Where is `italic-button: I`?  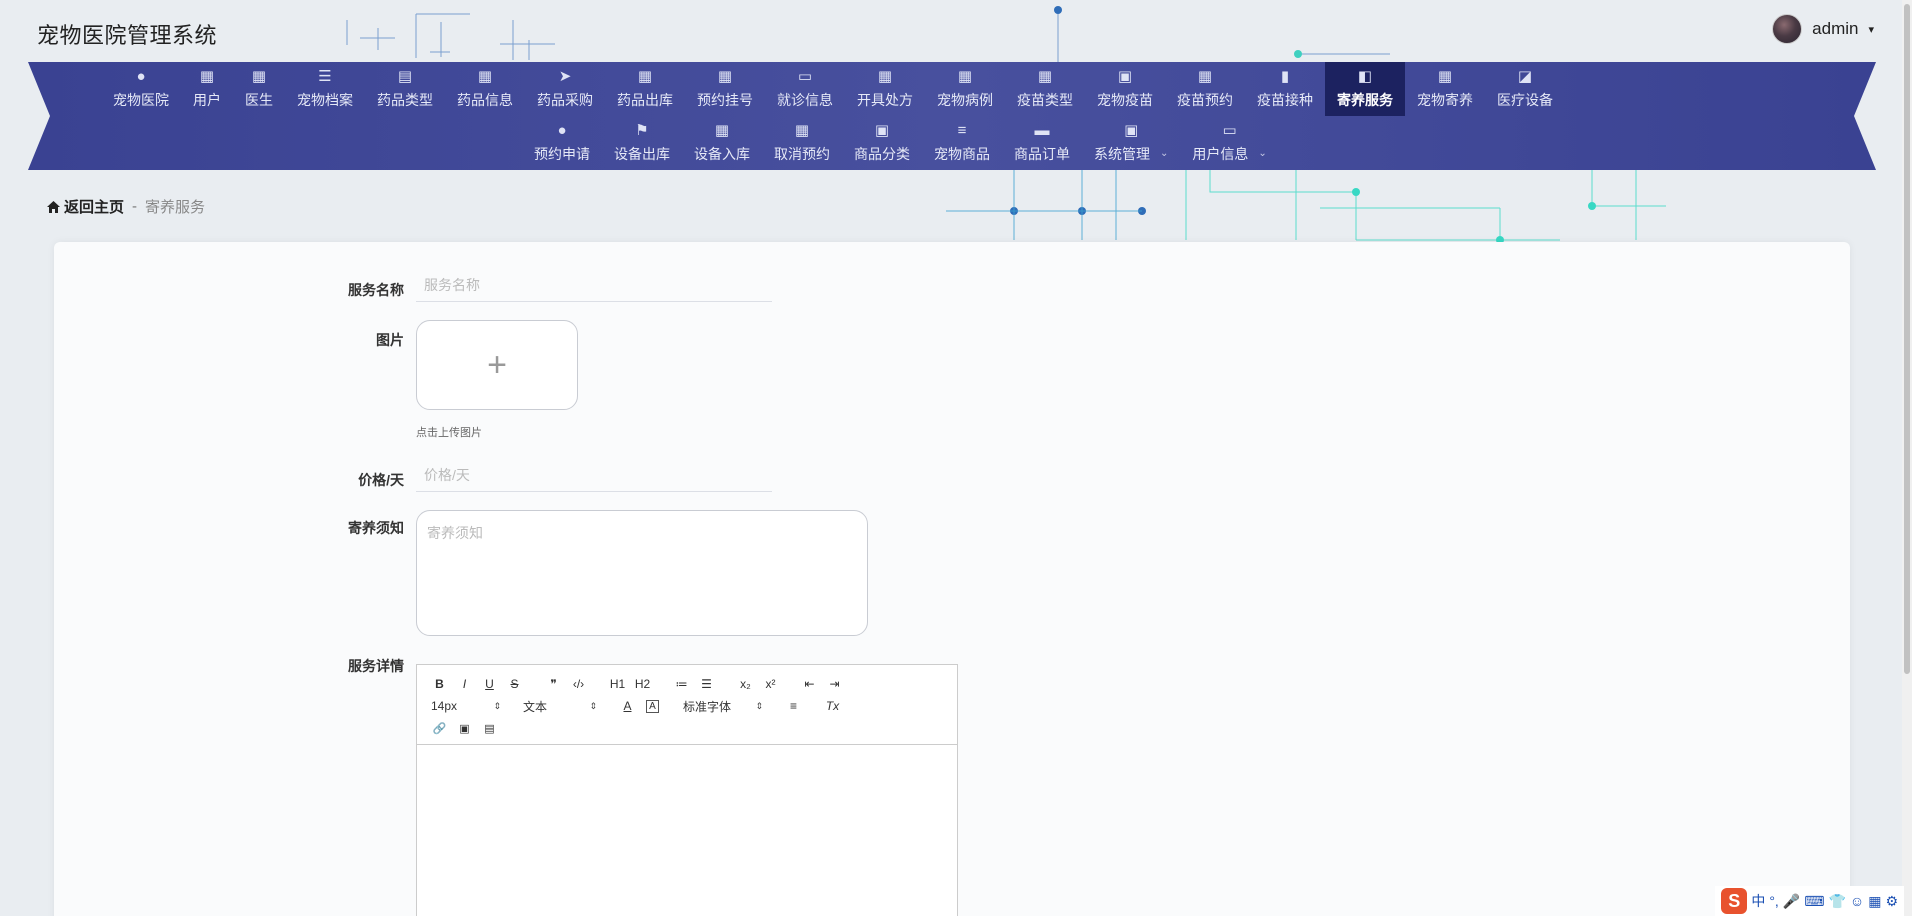
italic-button: I is located at coordinates (464, 684).